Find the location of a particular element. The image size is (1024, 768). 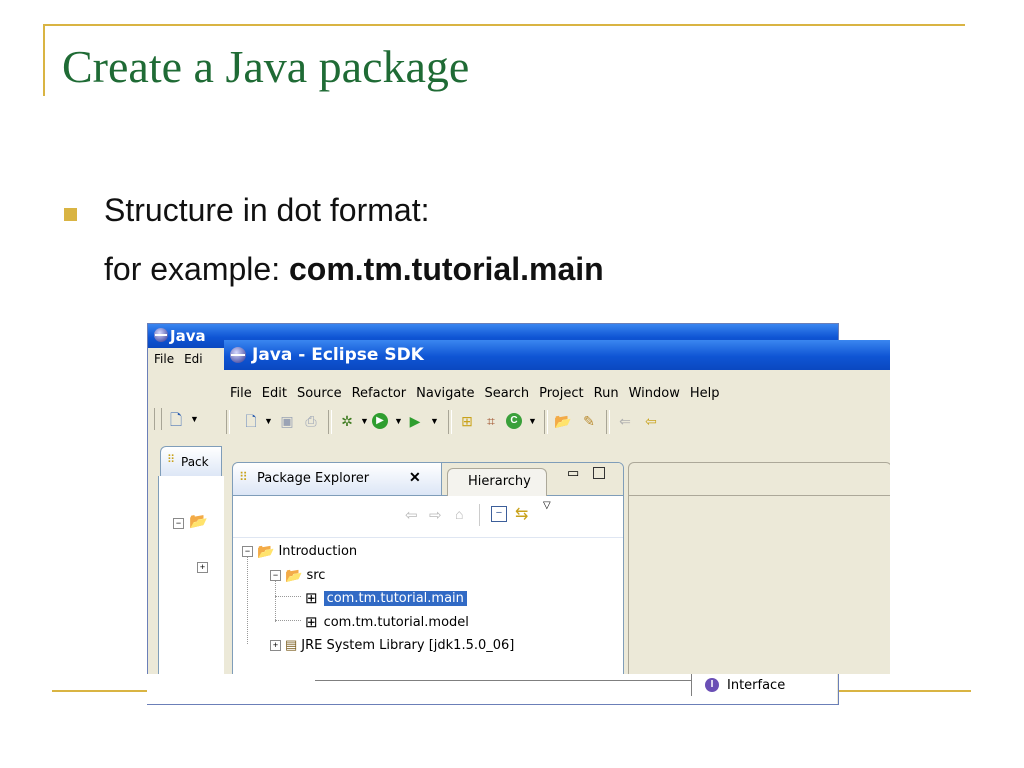

run-icon: ▶ is located at coordinates (380, 421).